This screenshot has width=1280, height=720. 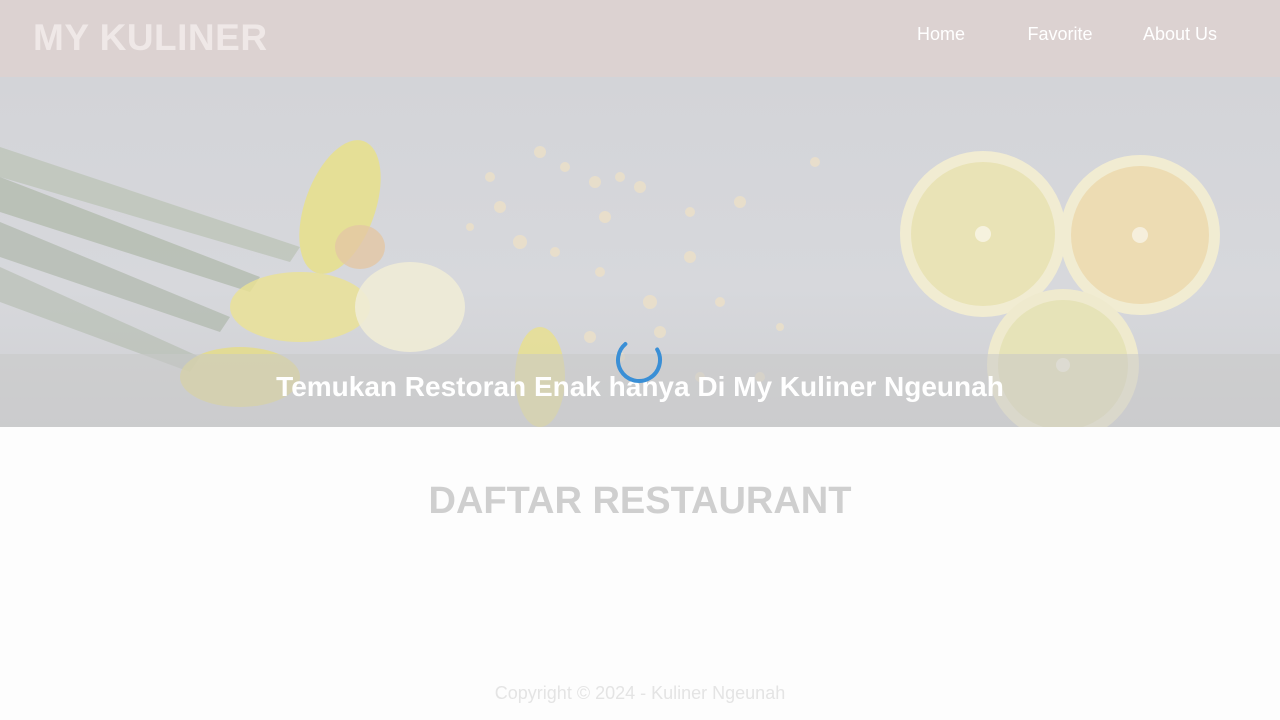 What do you see at coordinates (941, 34) in the screenshot?
I see `nav-home-link: Home` at bounding box center [941, 34].